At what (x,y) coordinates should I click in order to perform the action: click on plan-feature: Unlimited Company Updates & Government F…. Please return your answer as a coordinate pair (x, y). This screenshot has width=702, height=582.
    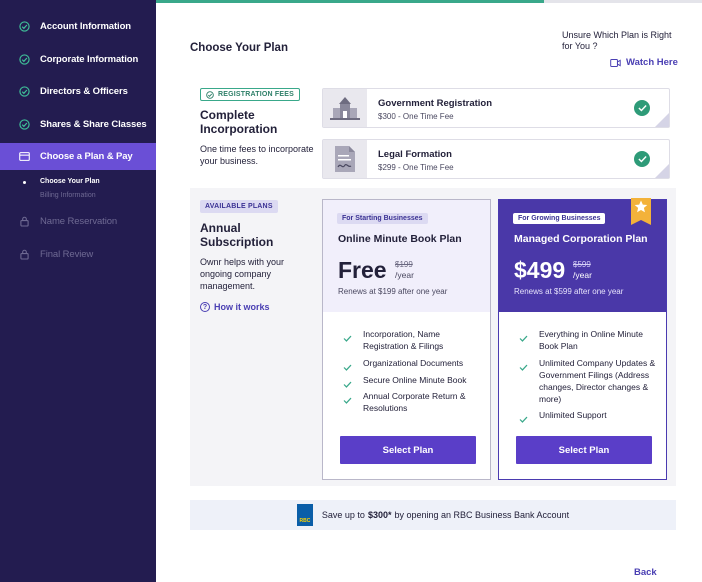
    Looking at the image, I should click on (589, 381).